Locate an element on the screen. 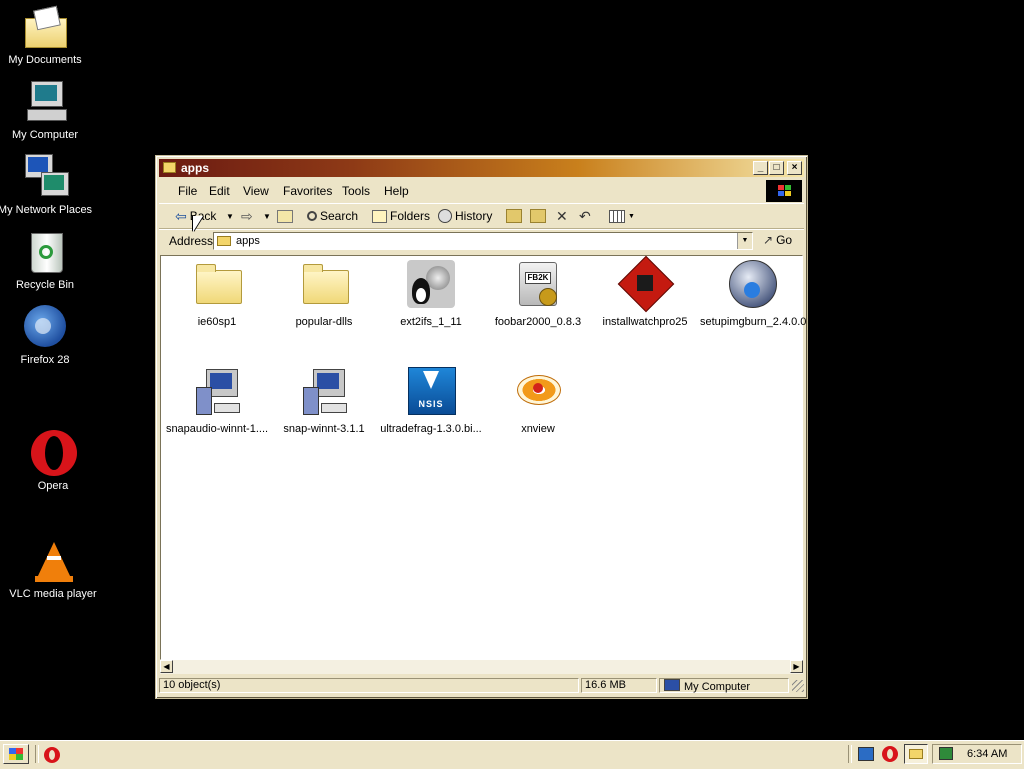 Image resolution: width=1024 pixels, height=769 pixels. horizontal-scrollbar: ◀ ▶ is located at coordinates (481, 667).